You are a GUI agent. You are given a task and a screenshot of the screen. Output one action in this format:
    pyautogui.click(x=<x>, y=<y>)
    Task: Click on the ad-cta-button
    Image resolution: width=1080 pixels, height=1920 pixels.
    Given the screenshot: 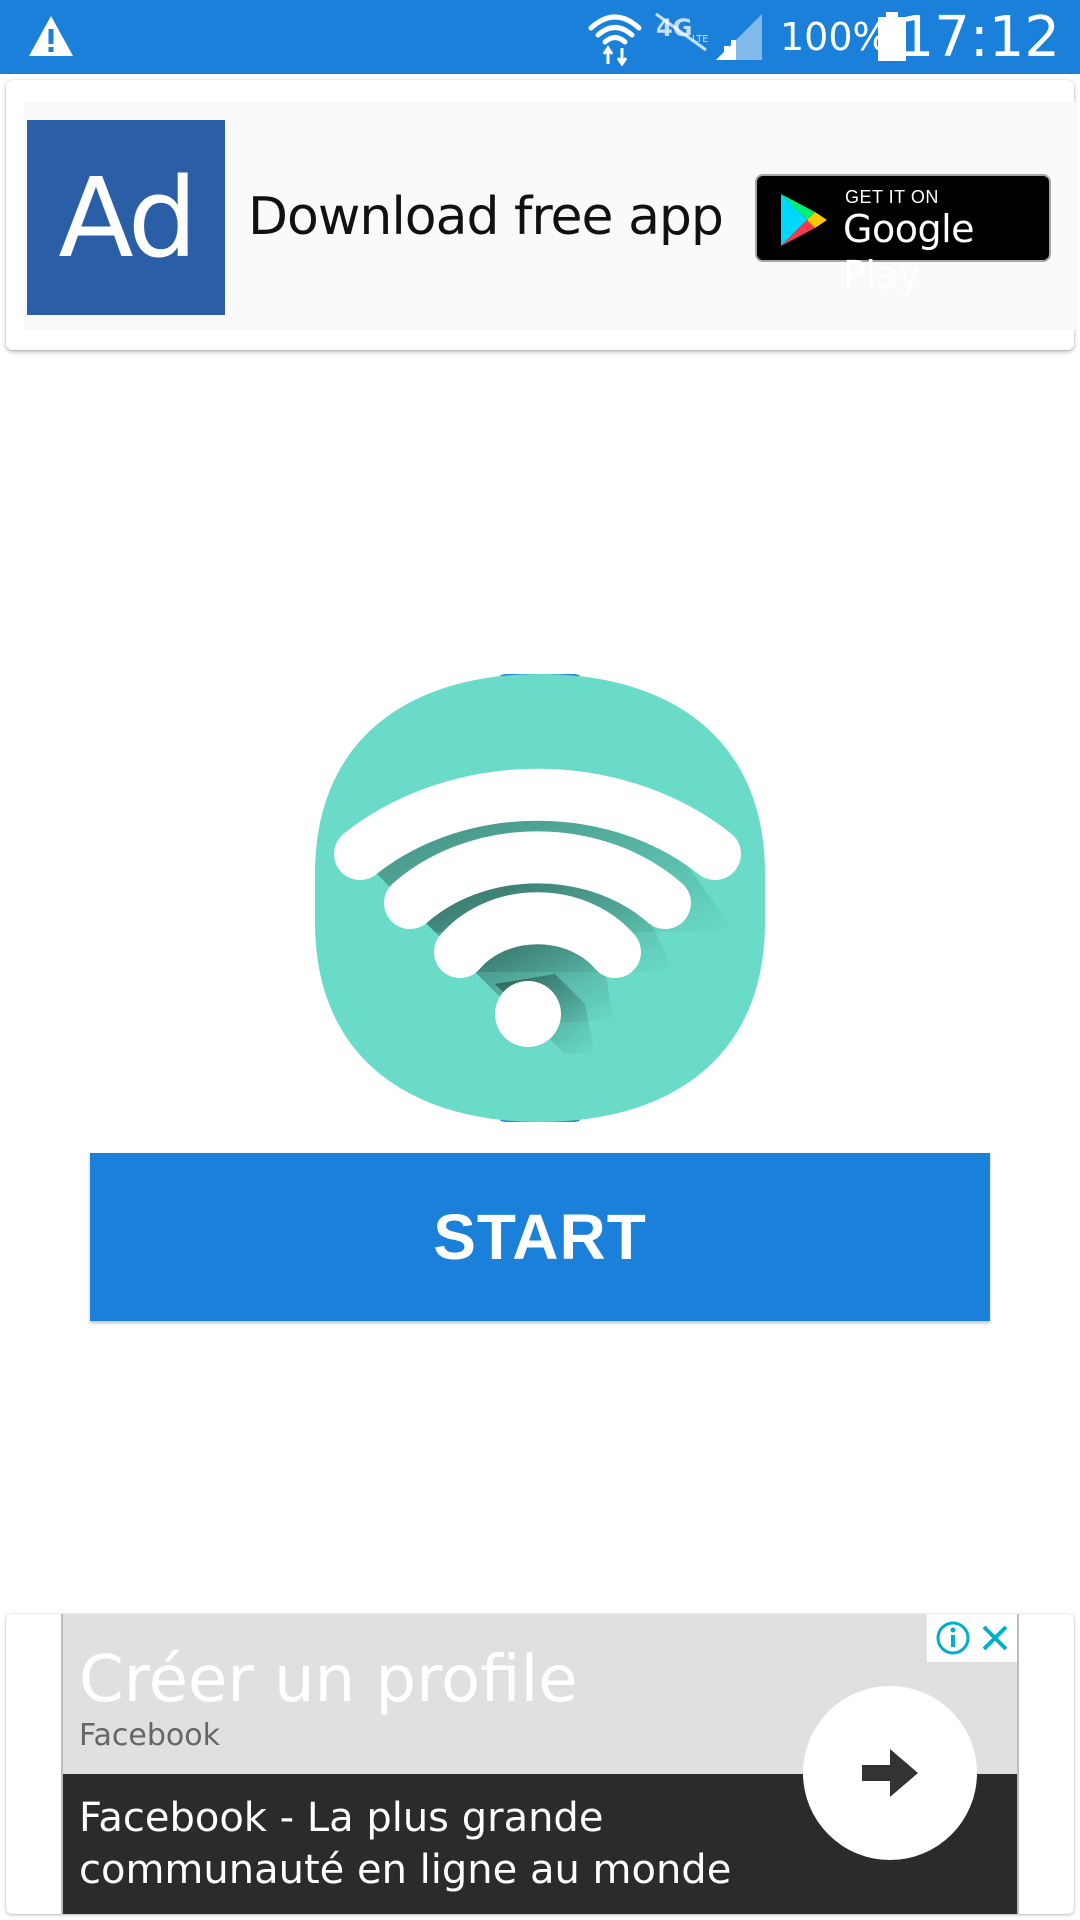 What is the action you would take?
    pyautogui.click(x=890, y=1773)
    